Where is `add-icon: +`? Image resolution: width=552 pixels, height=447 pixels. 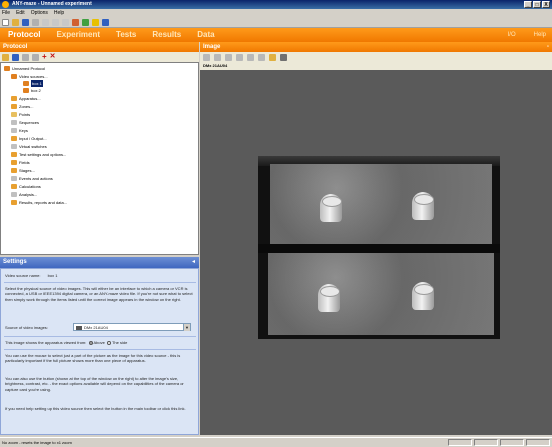 add-icon: + is located at coordinates (44, 57).